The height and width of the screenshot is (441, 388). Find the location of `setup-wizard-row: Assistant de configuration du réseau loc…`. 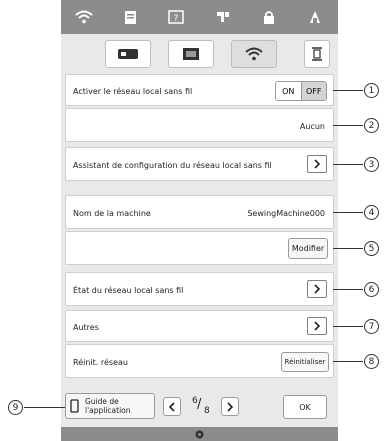

setup-wizard-row: Assistant de configuration du réseau loc… is located at coordinates (199, 164).